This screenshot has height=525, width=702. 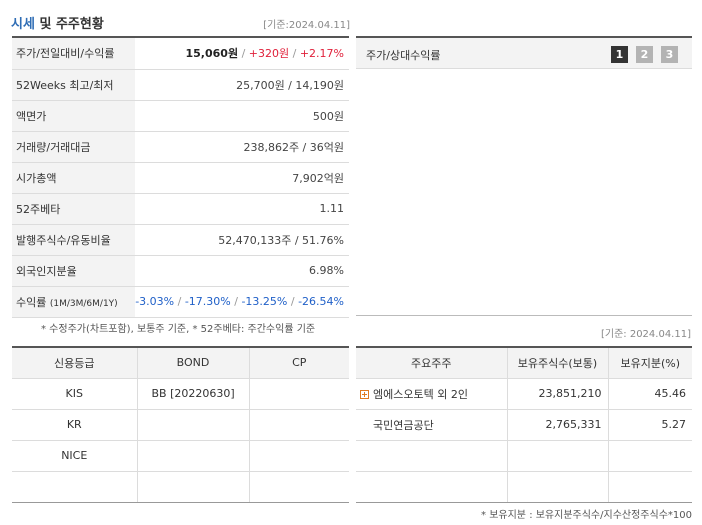 What do you see at coordinates (558, 425) in the screenshot?
I see `shares-held: 2,765,331` at bounding box center [558, 425].